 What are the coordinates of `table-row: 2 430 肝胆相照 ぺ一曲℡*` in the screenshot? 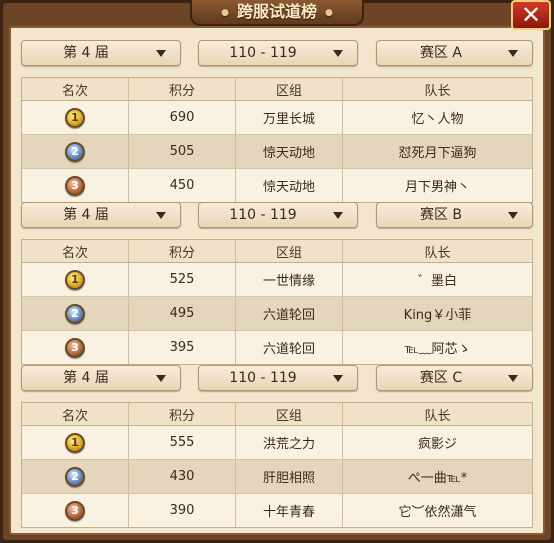 It's located at (277, 477).